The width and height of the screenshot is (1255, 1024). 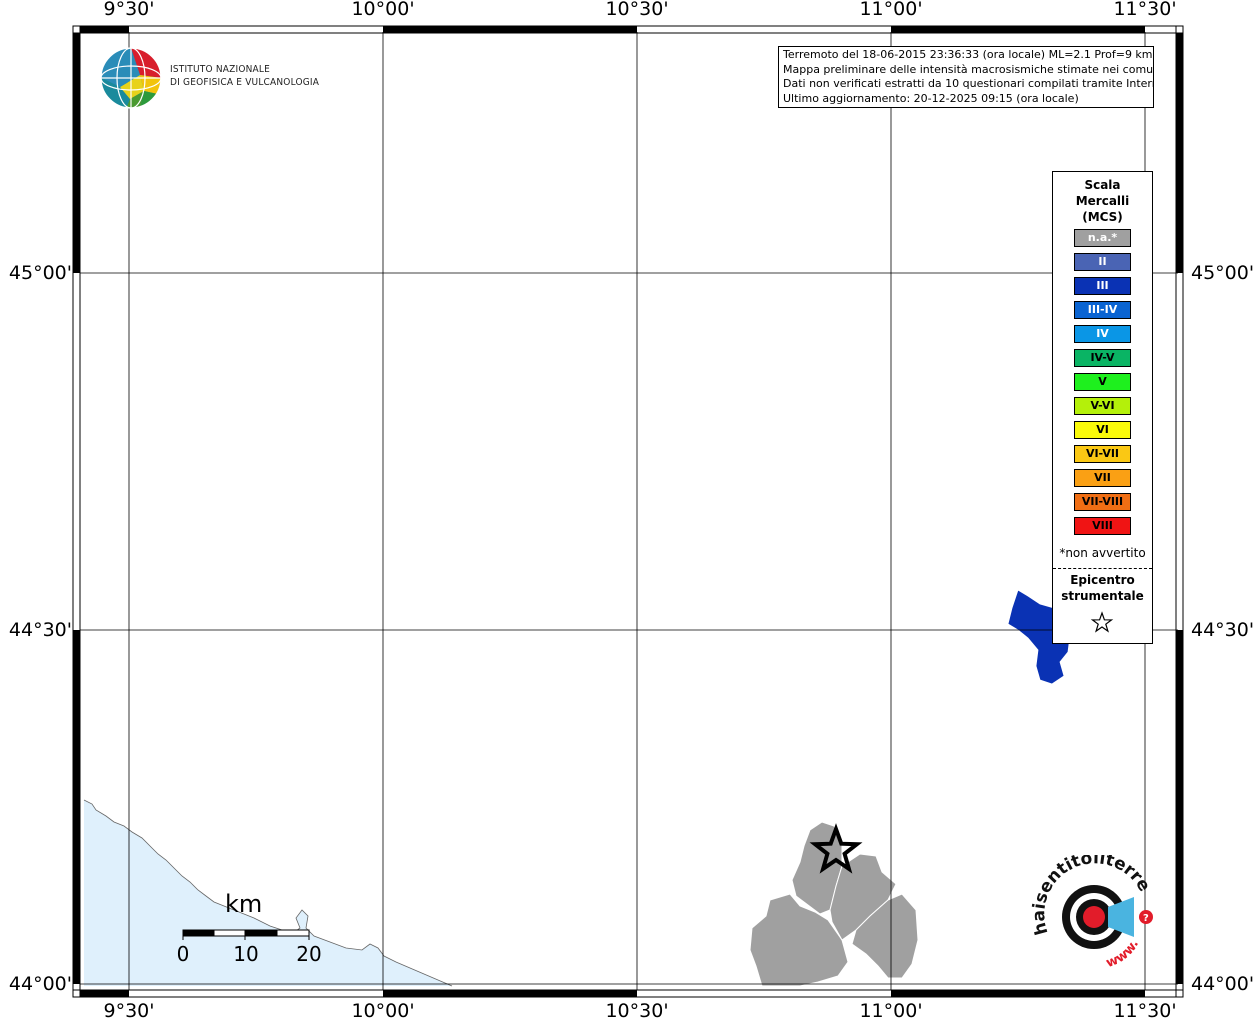 What do you see at coordinates (1102, 580) in the screenshot?
I see `legend-epicenter-line: Epicentro` at bounding box center [1102, 580].